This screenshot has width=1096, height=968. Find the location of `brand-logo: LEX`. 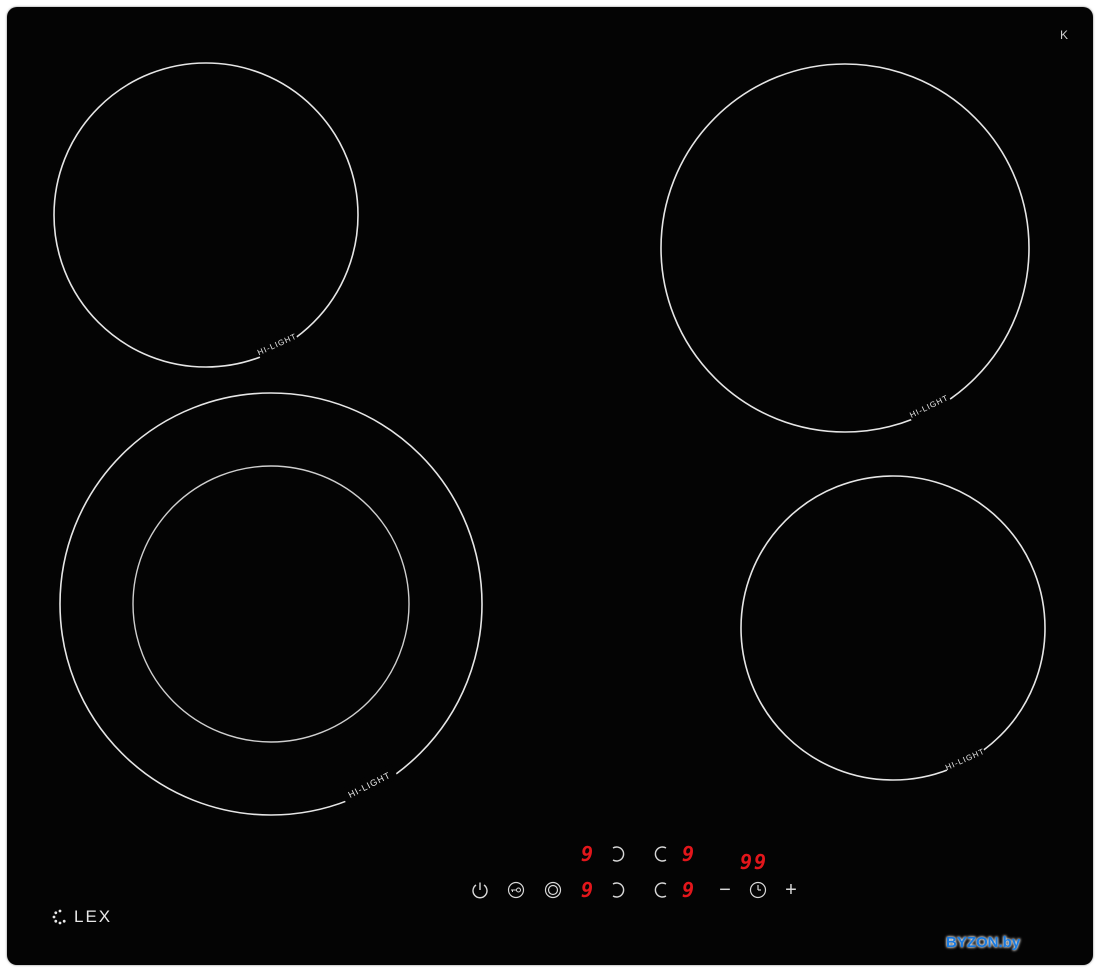

brand-logo: LEX is located at coordinates (82, 917).